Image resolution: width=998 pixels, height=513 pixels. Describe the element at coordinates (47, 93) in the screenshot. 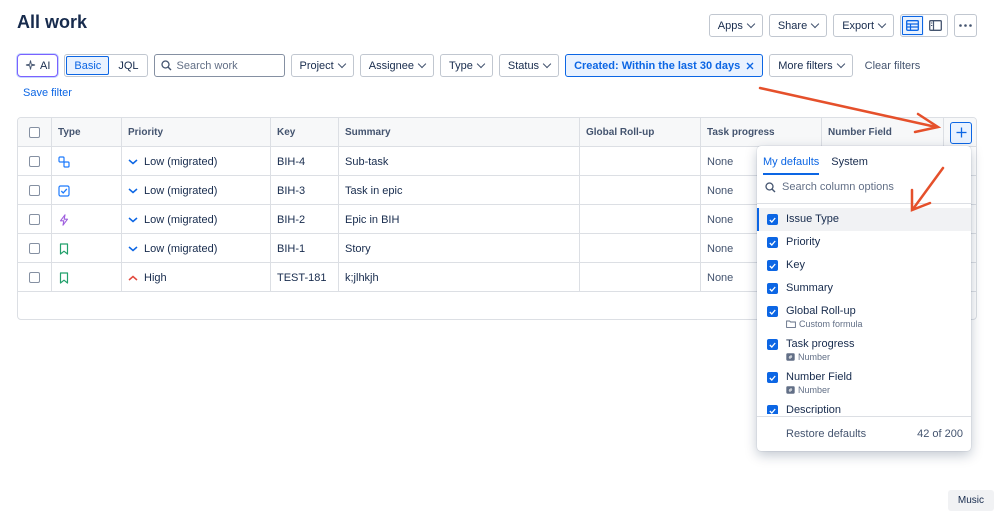

I see `save-filter-link: Save filter` at that location.